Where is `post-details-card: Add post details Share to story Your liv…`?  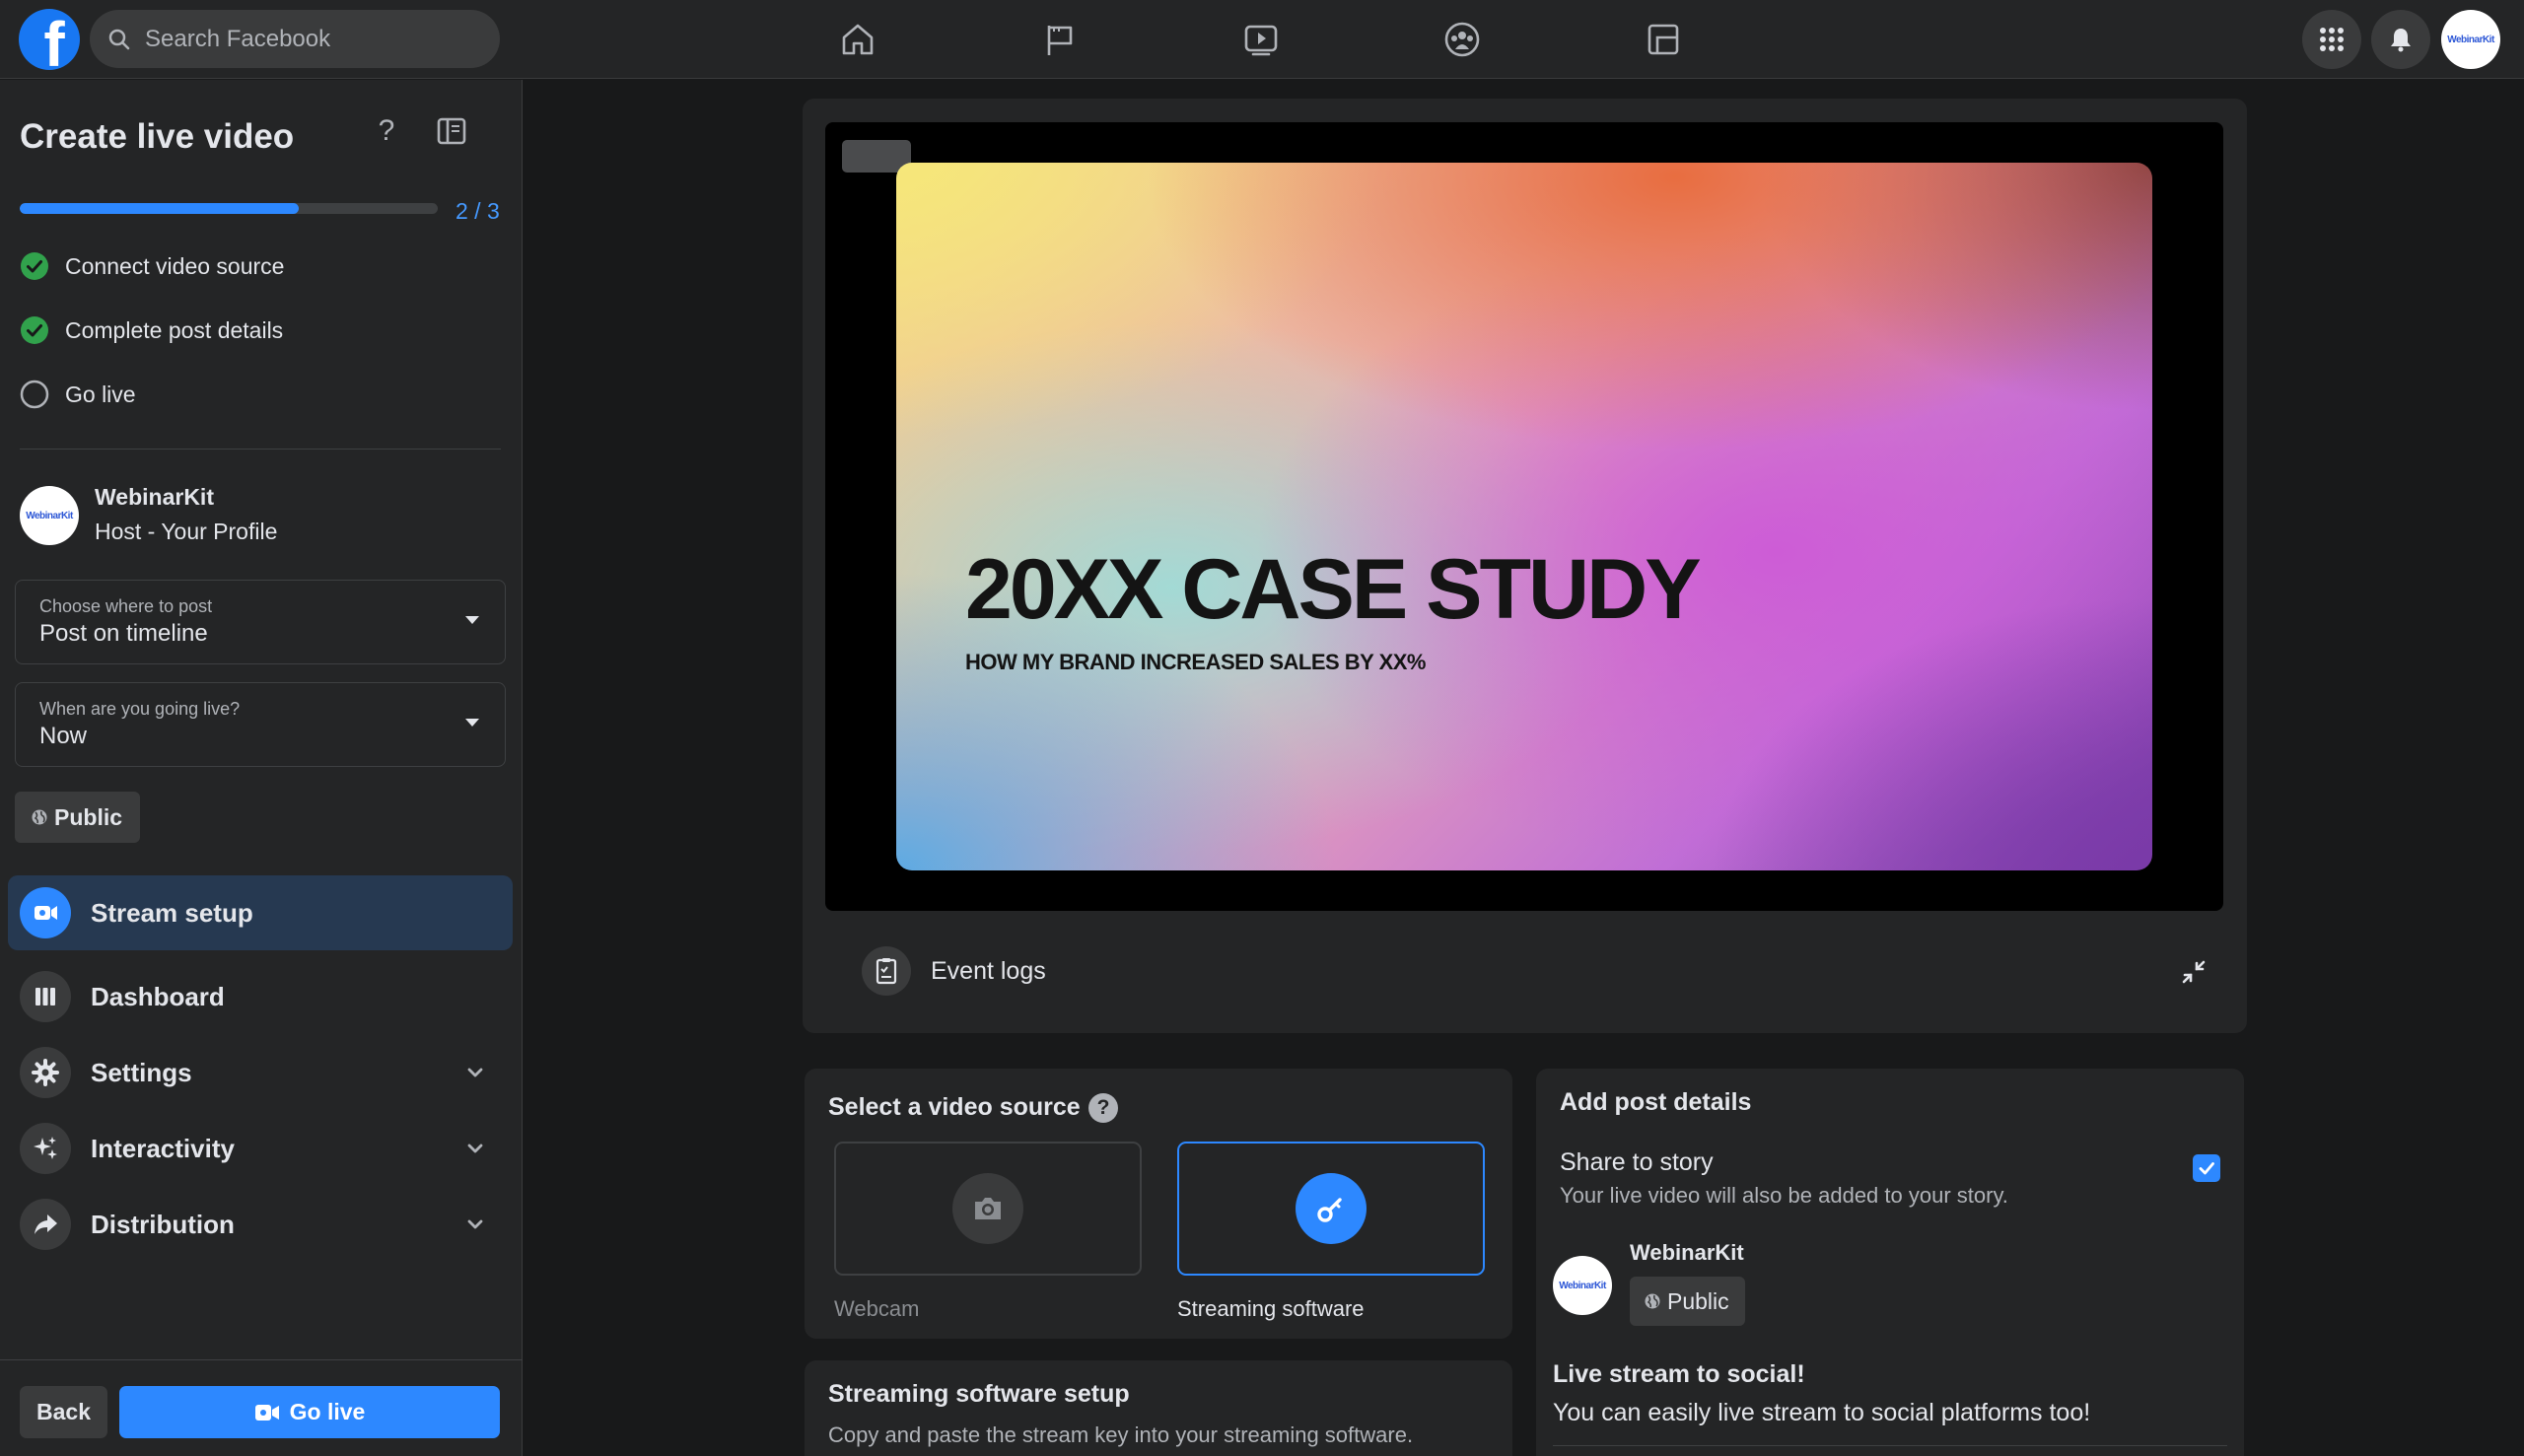
post-details-card: Add post details Share to story Your liv… is located at coordinates (1890, 1262).